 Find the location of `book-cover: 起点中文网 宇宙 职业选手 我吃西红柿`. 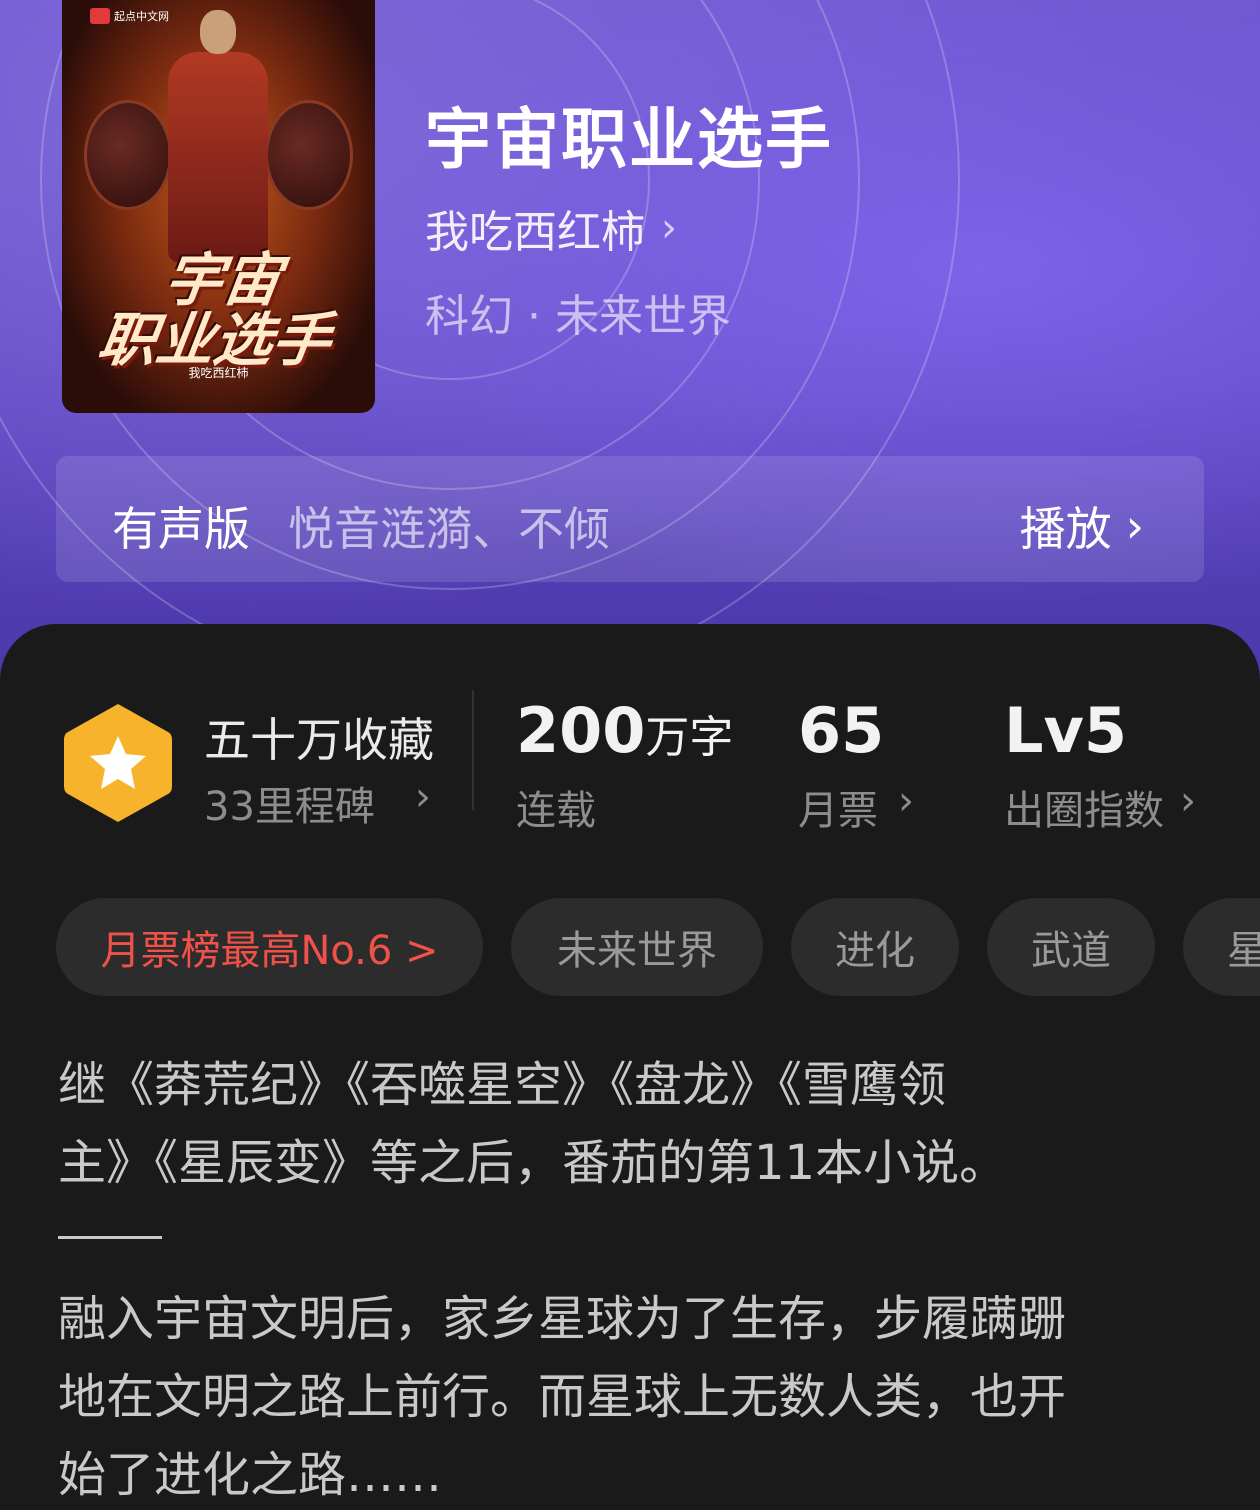

book-cover: 起点中文网 宇宙 职业选手 我吃西红柿 is located at coordinates (218, 206).